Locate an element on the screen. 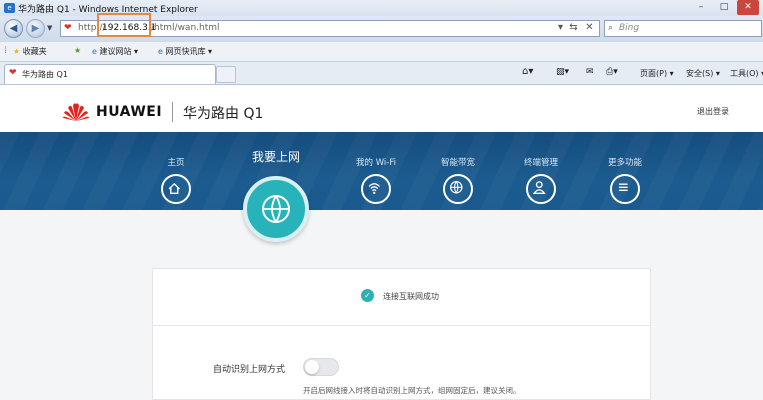 The image size is (763, 400). site-favicon-icon: ❤ is located at coordinates (68, 28).